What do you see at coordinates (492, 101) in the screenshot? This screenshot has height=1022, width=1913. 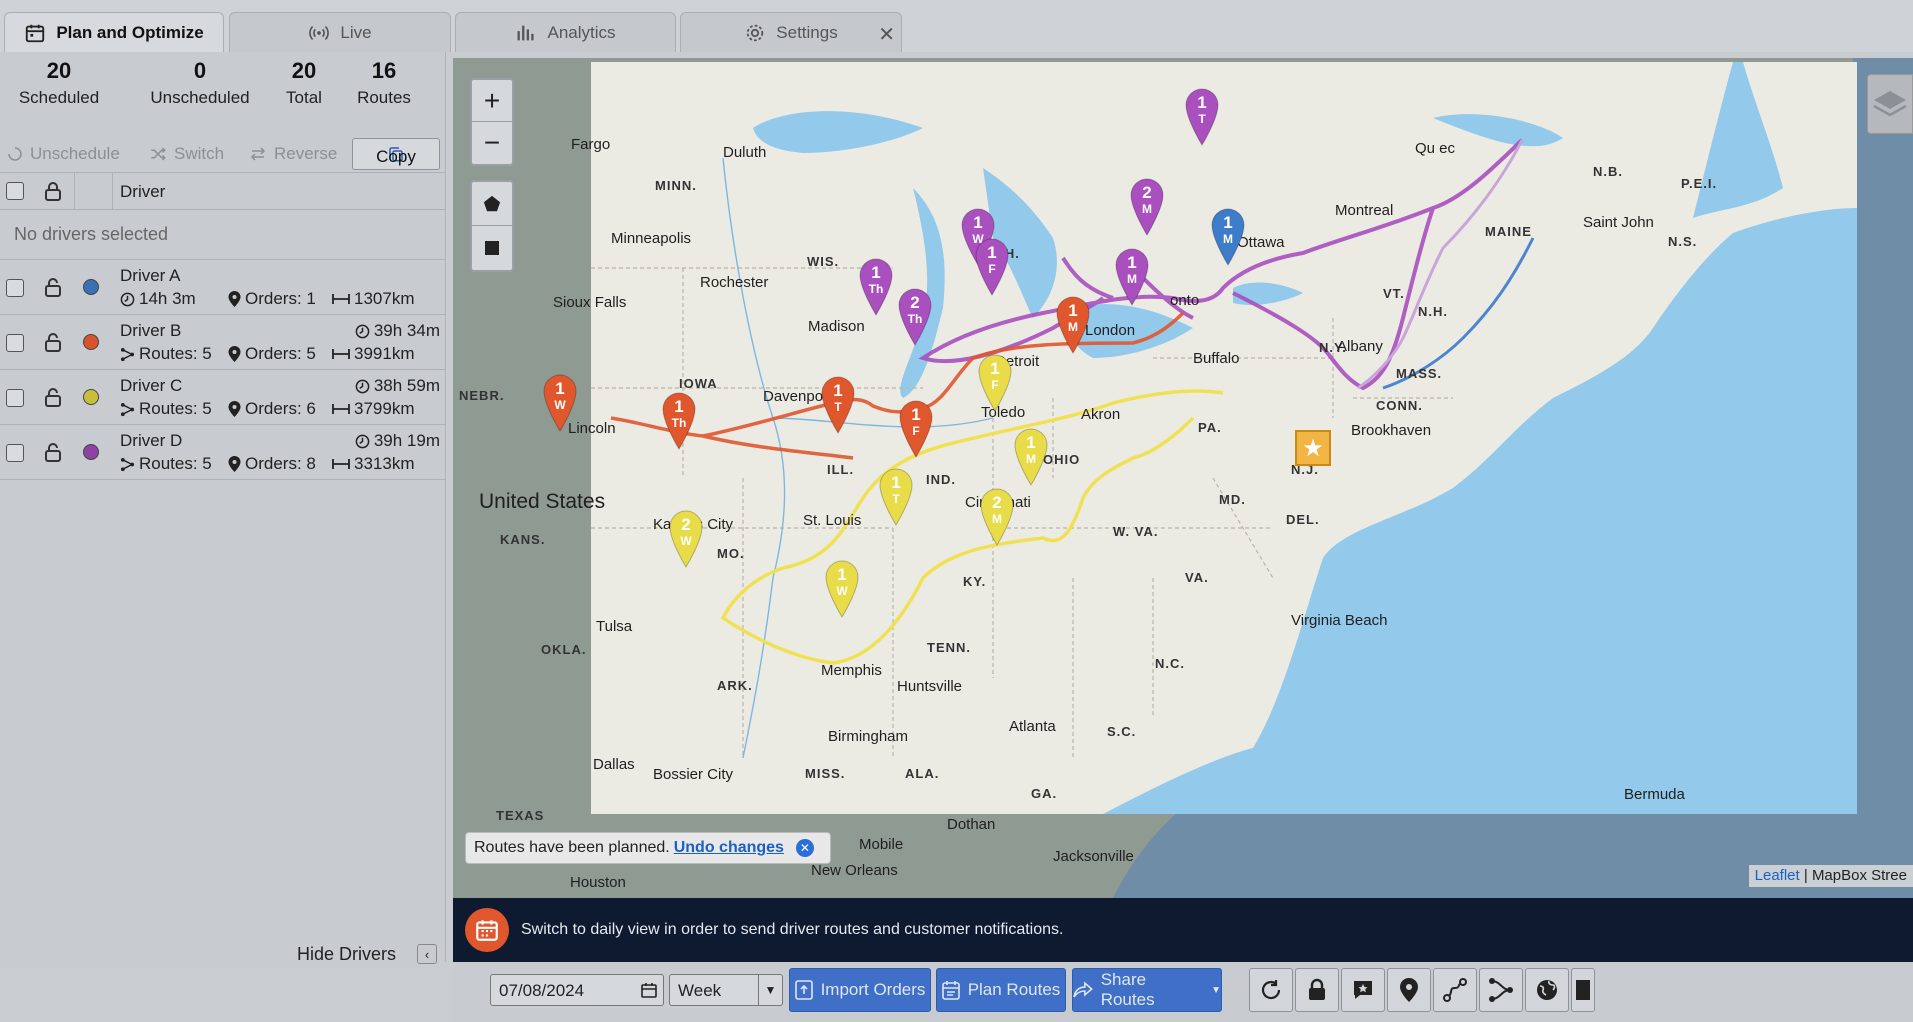 I see `zoom-in-button: +` at bounding box center [492, 101].